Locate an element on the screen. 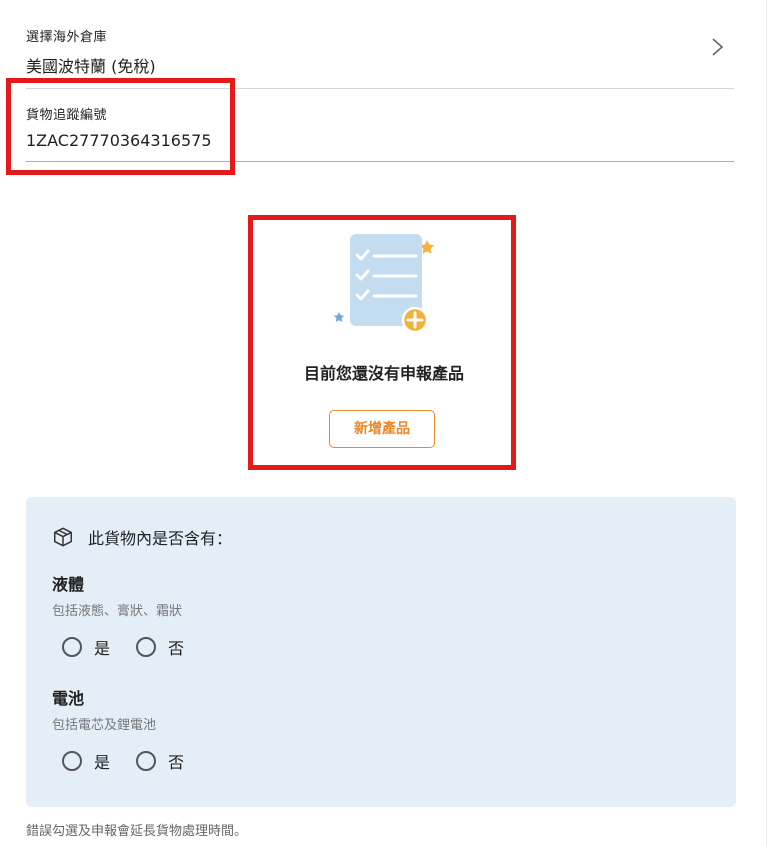 This screenshot has width=778, height=845. battery-yes-label: 是 is located at coordinates (102, 762).